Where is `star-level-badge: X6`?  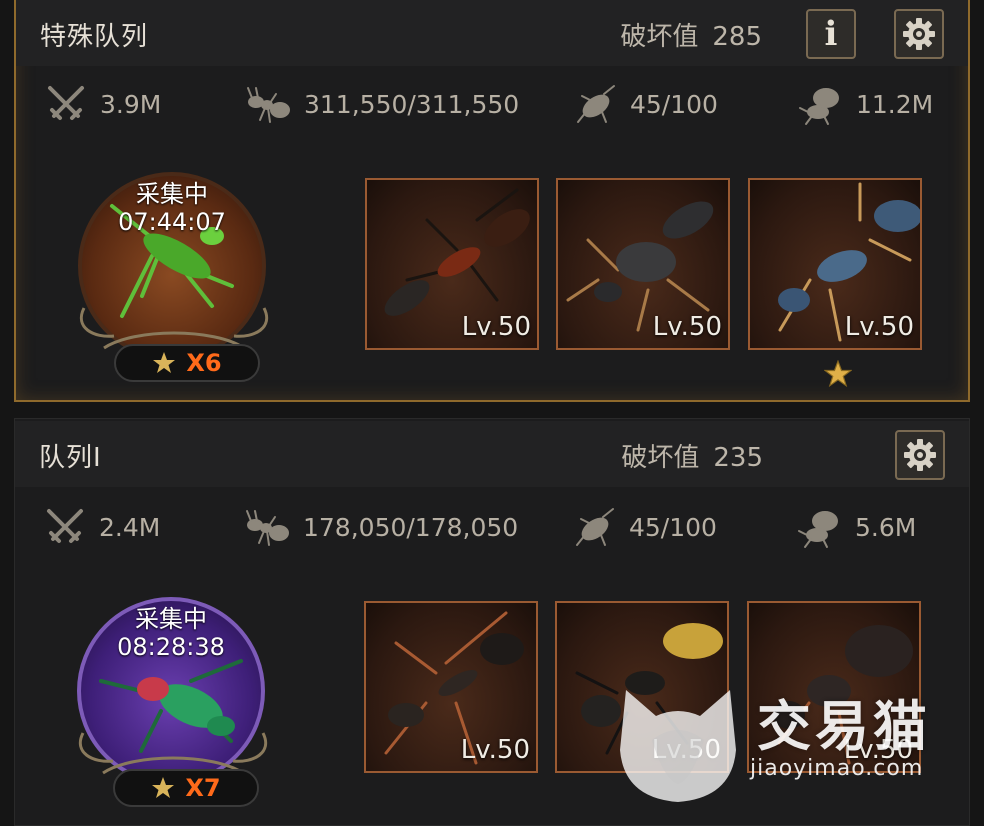 star-level-badge: X6 is located at coordinates (187, 363).